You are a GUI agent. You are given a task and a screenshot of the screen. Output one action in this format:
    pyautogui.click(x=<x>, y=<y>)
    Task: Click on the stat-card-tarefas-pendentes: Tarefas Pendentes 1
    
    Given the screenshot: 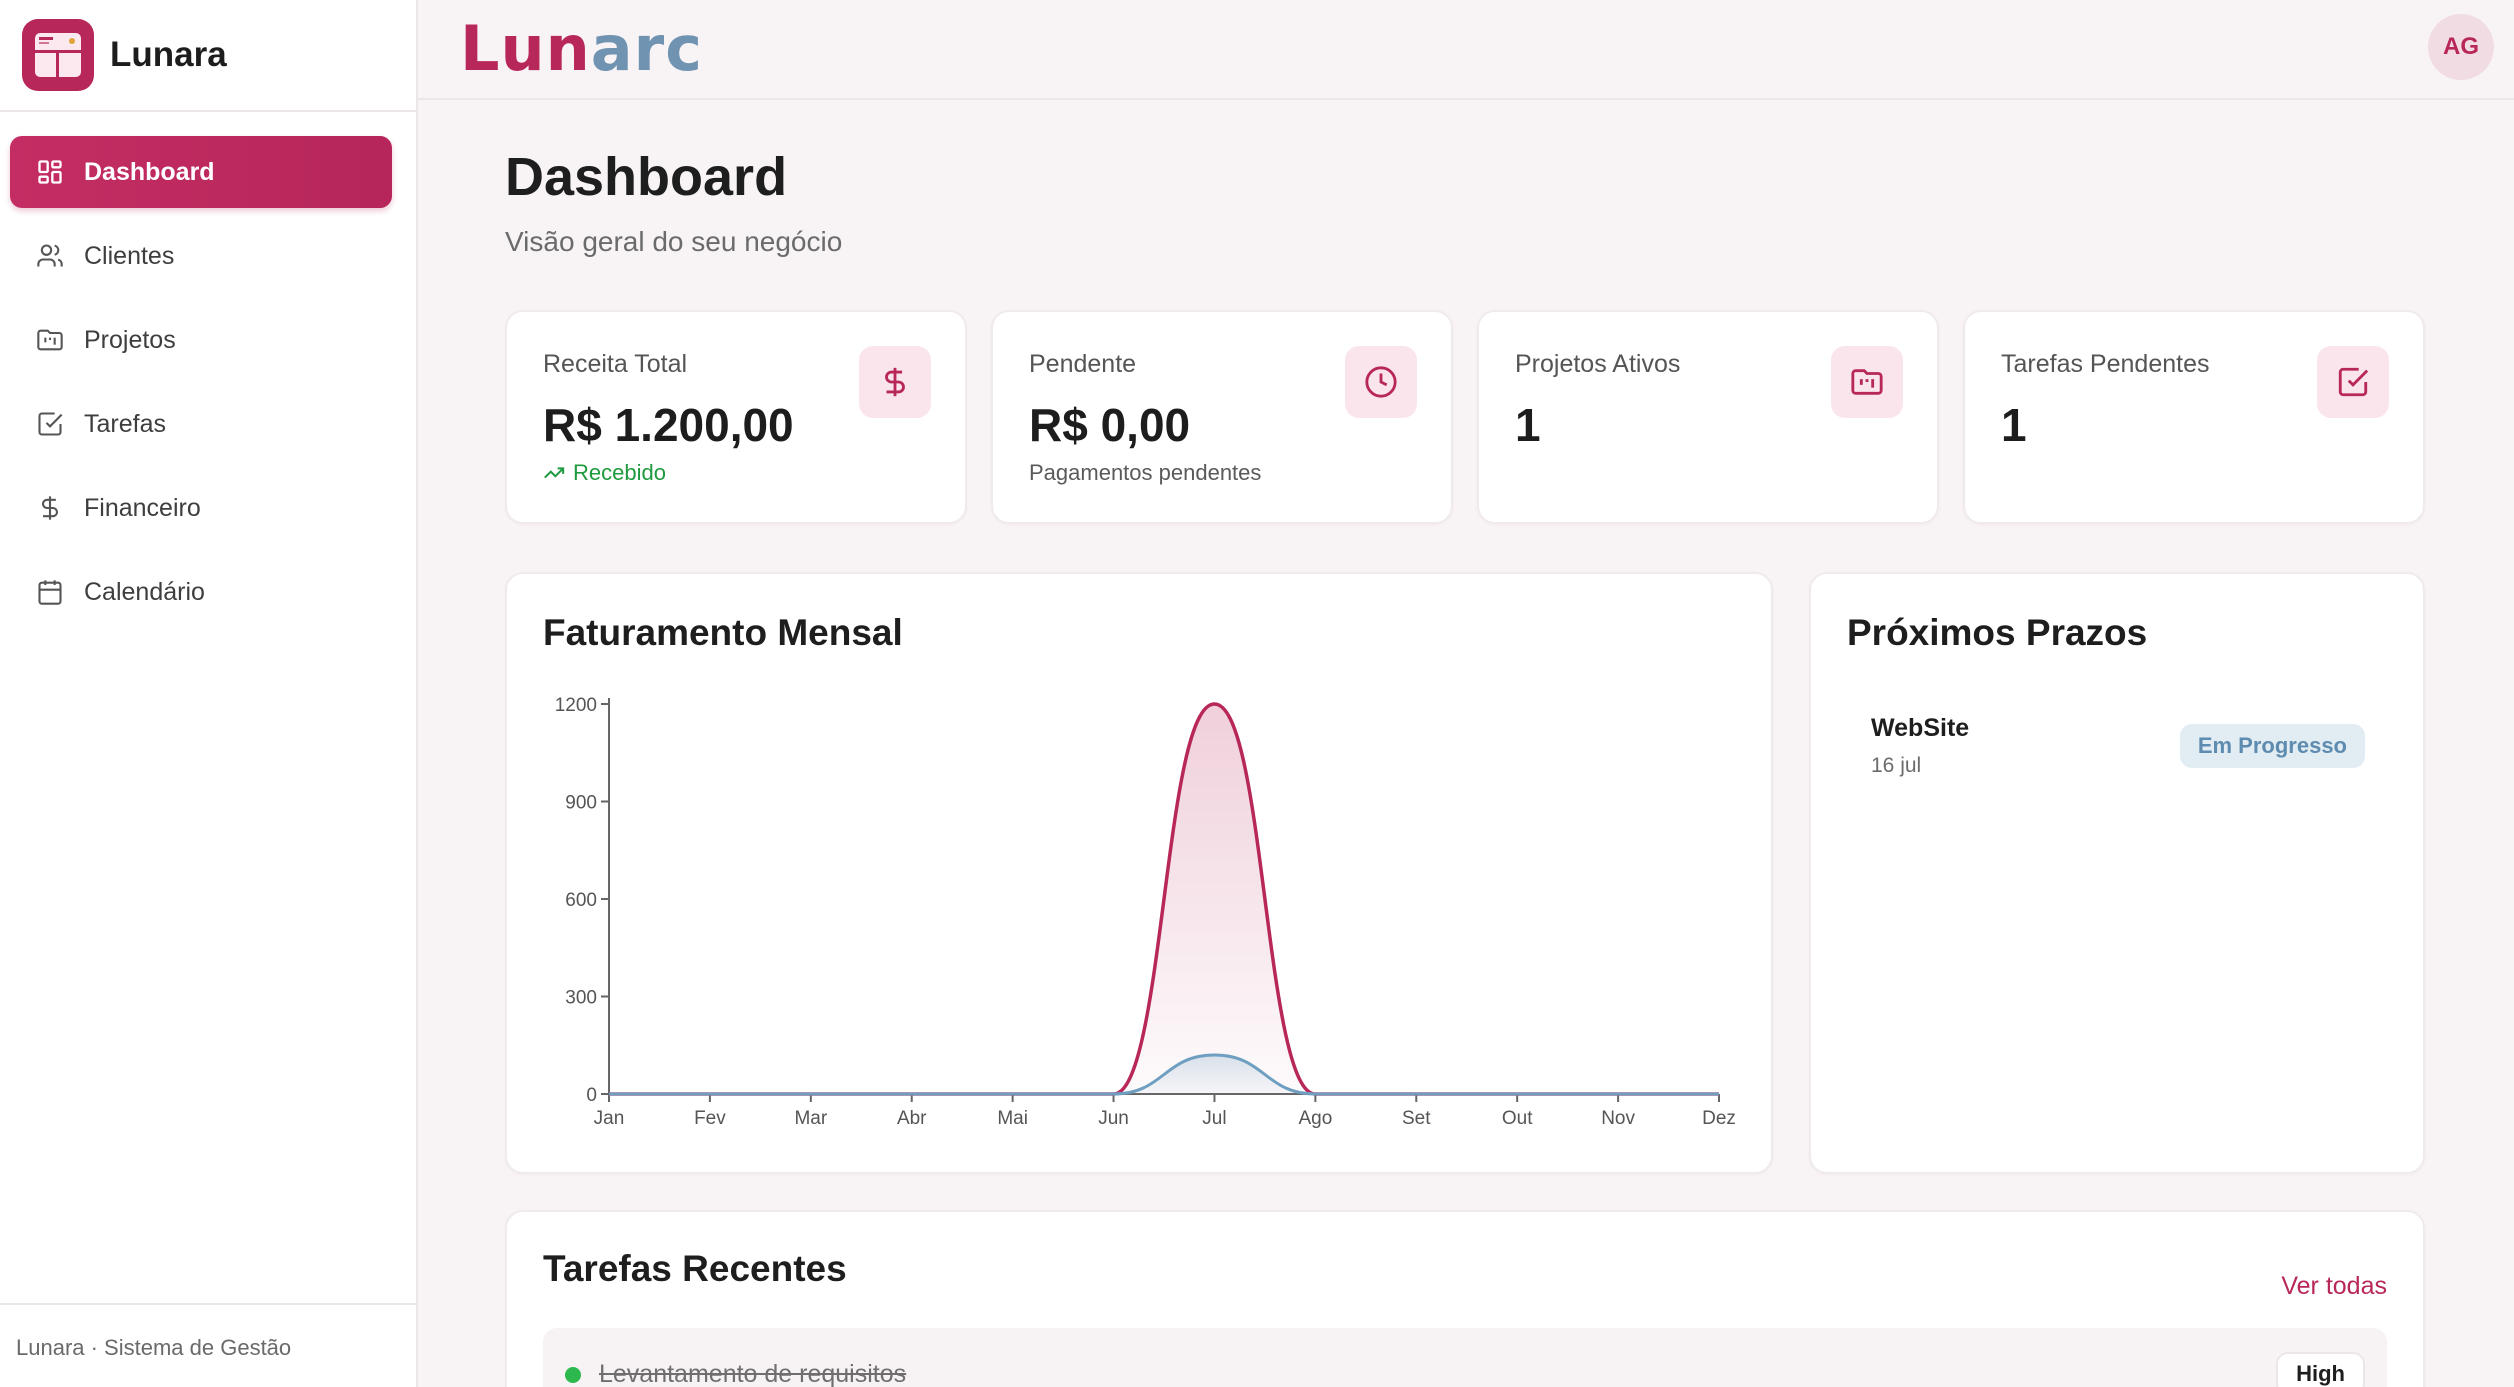 What is the action you would take?
    pyautogui.click(x=2194, y=417)
    